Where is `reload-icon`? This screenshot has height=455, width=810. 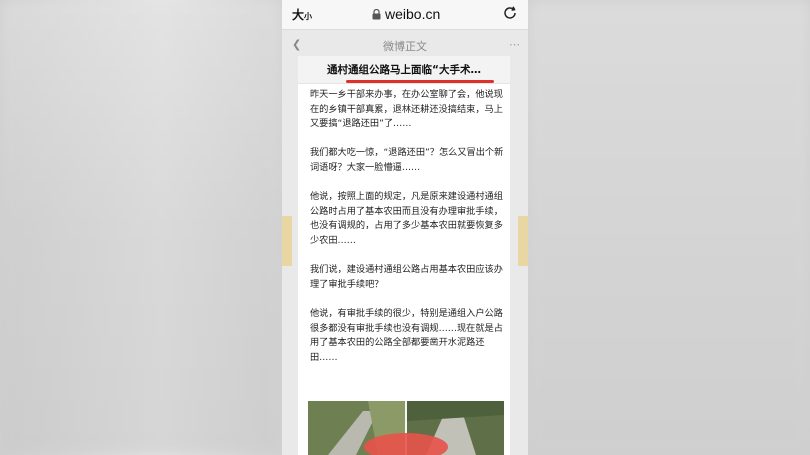 reload-icon is located at coordinates (510, 13).